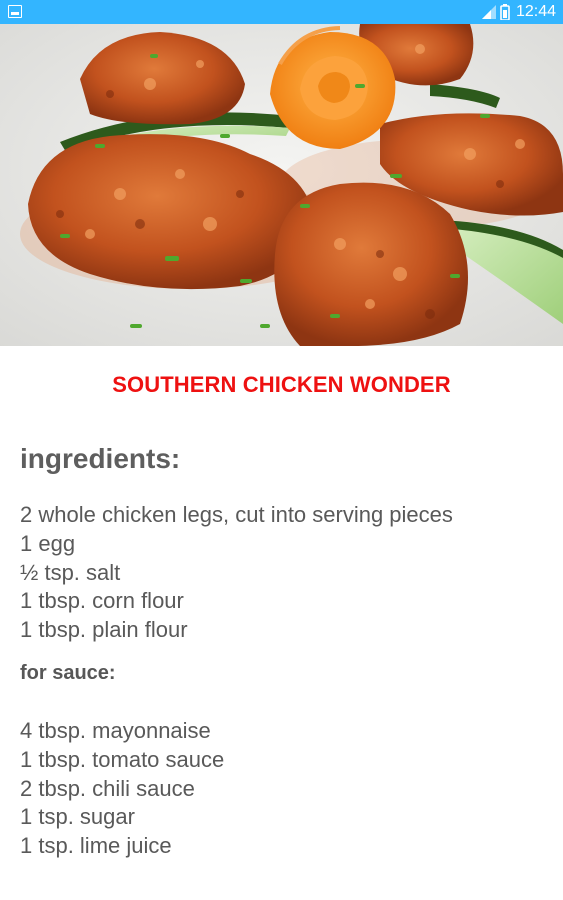 The image size is (563, 900). I want to click on clock: 12:44, so click(535, 11).